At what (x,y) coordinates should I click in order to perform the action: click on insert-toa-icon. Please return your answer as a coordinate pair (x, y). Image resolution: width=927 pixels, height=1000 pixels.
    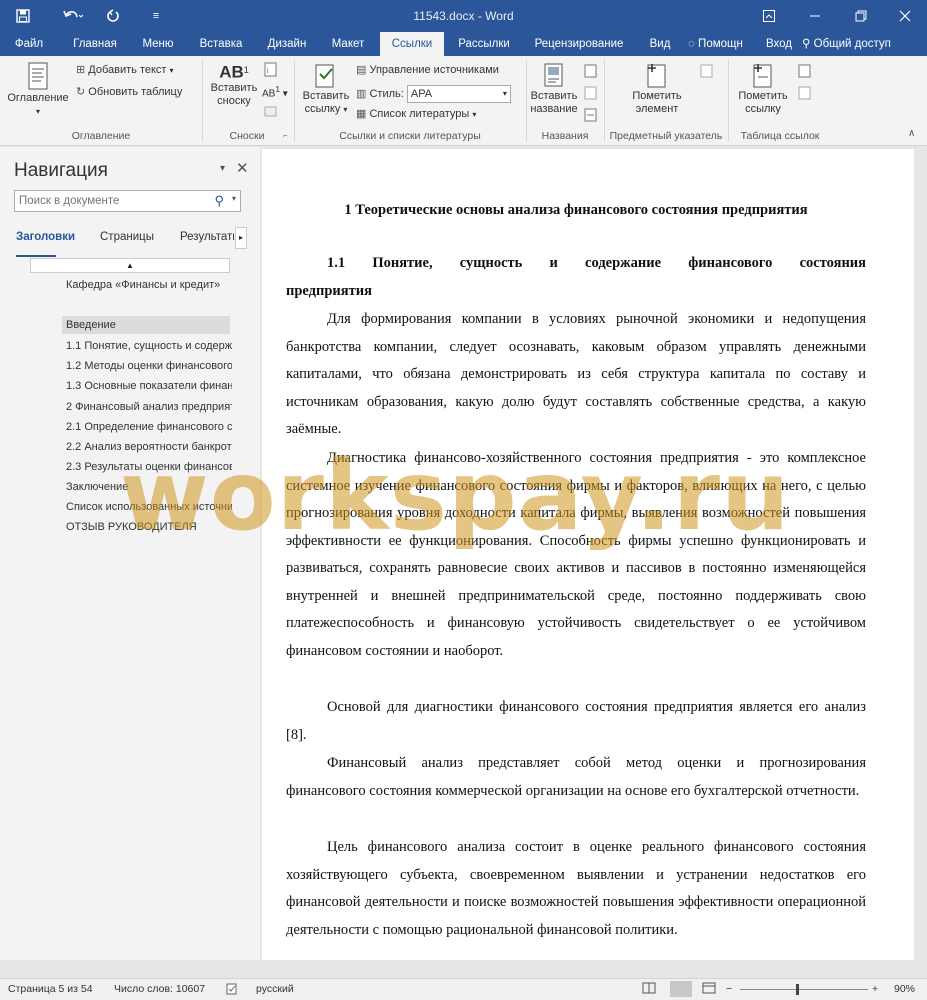
    Looking at the image, I should click on (805, 72).